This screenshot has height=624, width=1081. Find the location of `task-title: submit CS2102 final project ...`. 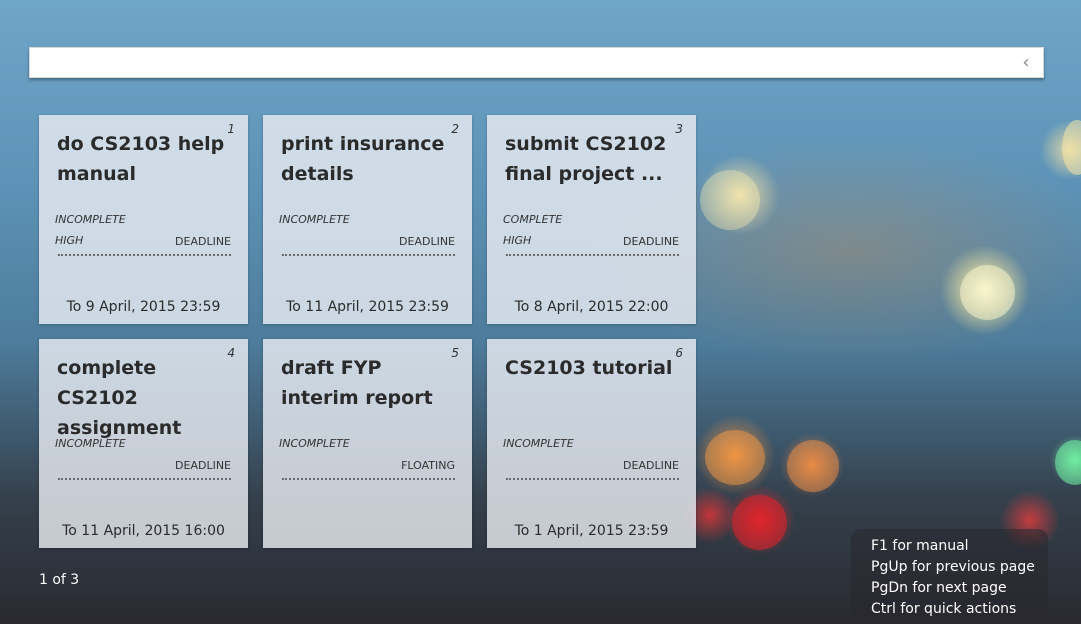

task-title: submit CS2102 final project ... is located at coordinates (586, 159).